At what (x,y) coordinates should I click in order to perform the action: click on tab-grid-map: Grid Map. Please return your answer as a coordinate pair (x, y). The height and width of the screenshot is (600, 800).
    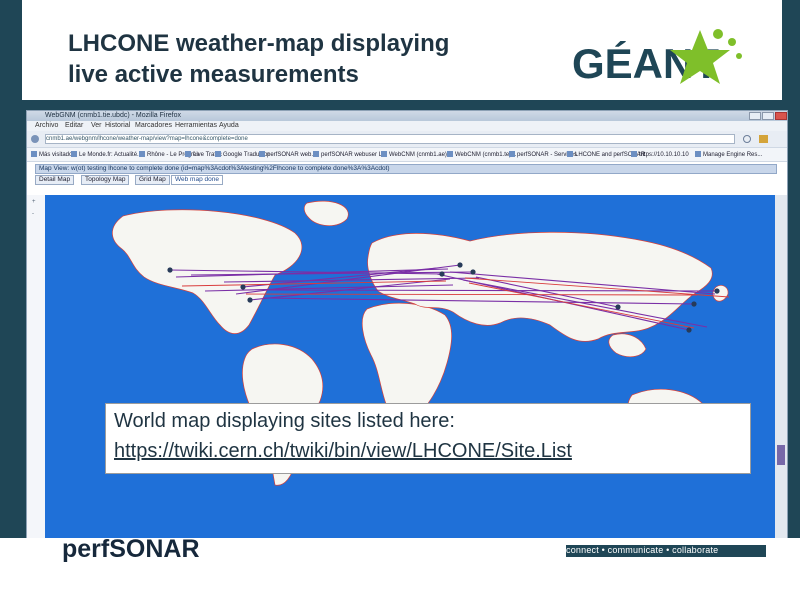
    Looking at the image, I should click on (152, 180).